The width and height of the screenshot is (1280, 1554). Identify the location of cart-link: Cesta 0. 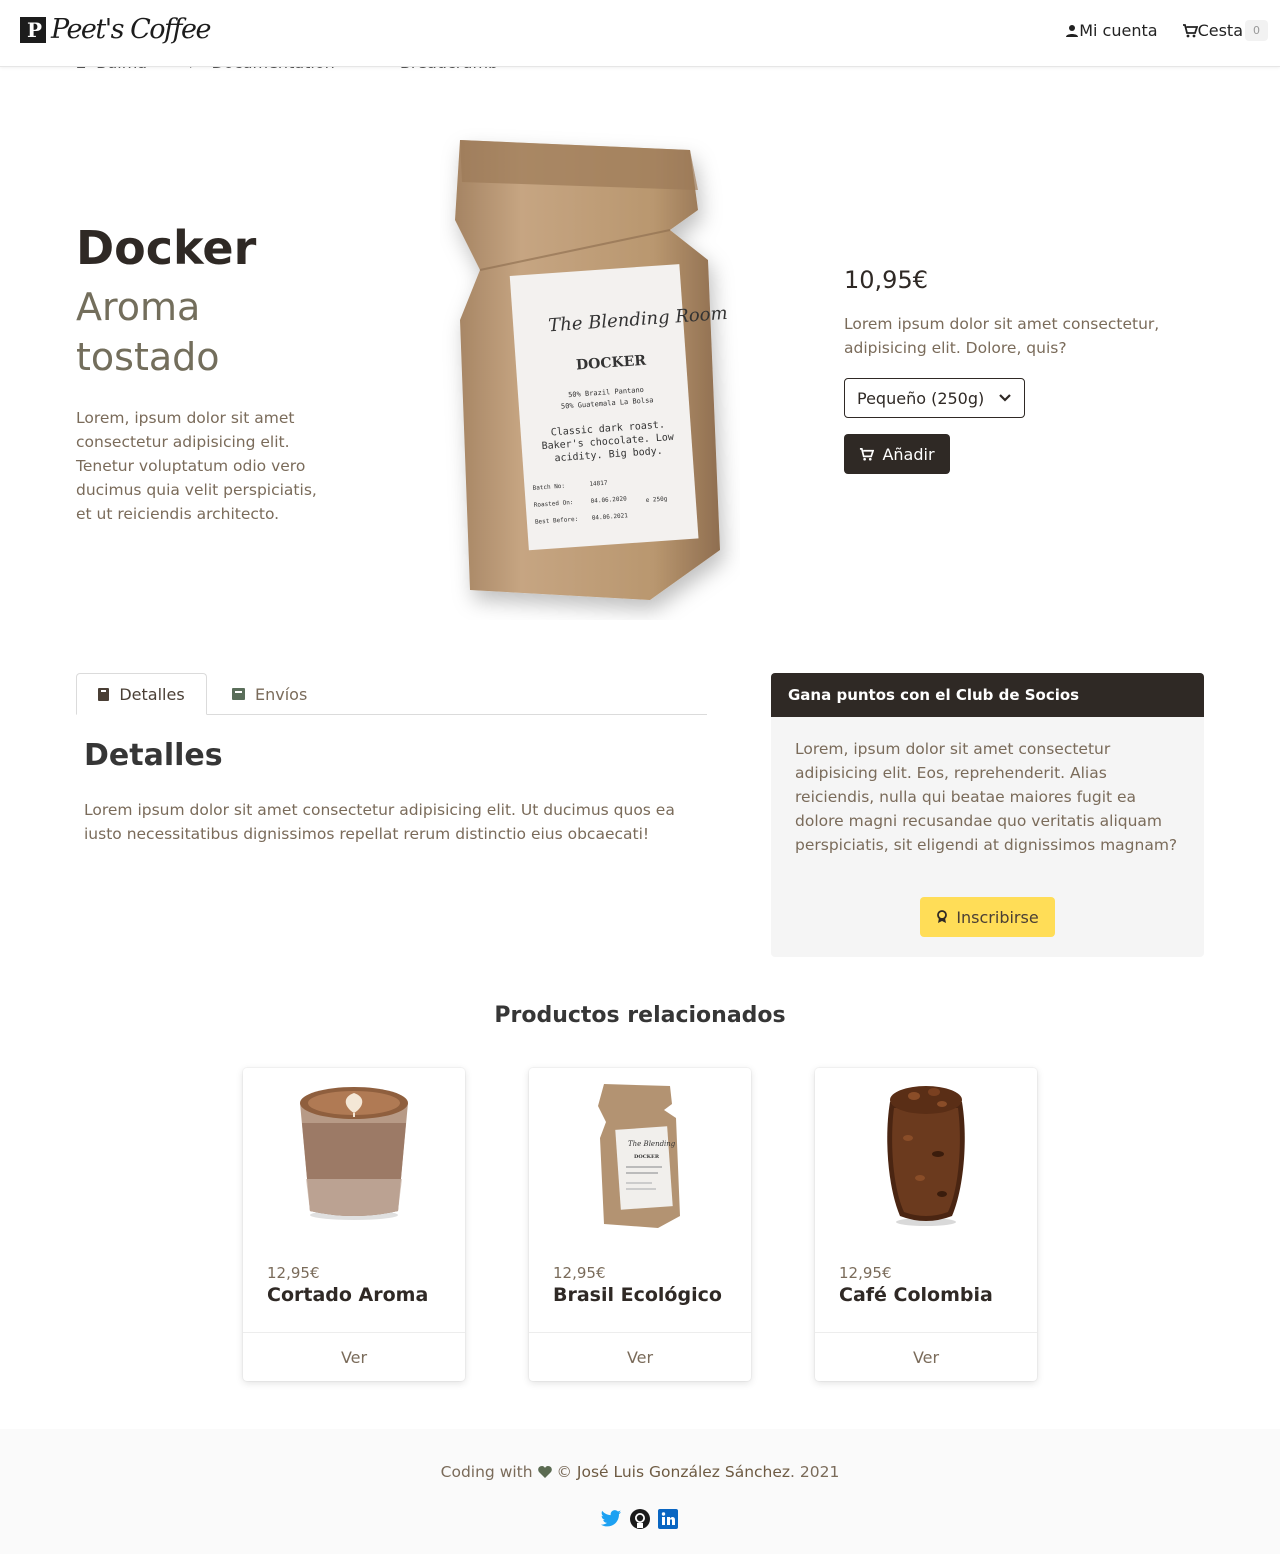
(1225, 30).